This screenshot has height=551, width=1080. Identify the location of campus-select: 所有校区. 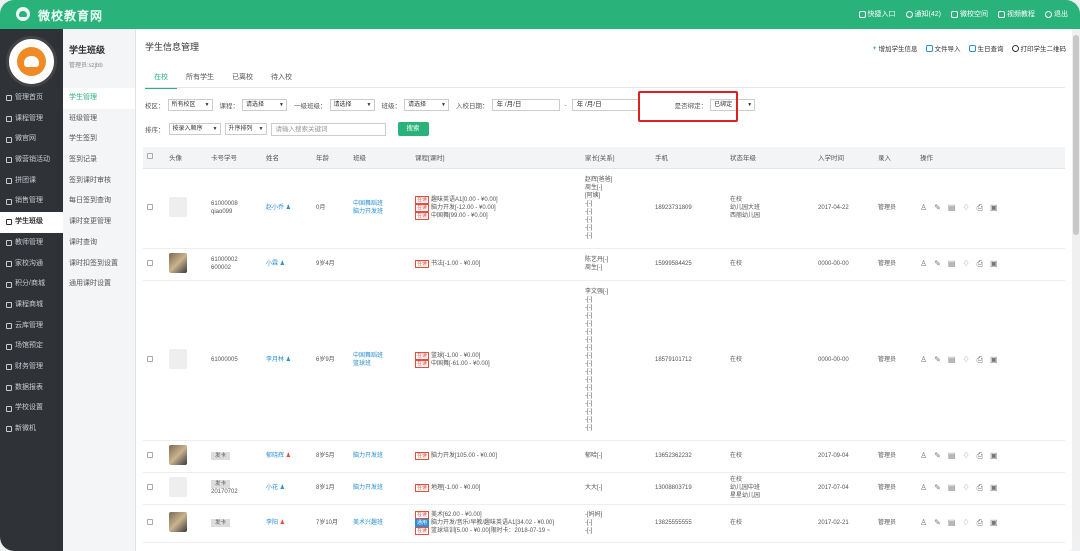
(190, 105).